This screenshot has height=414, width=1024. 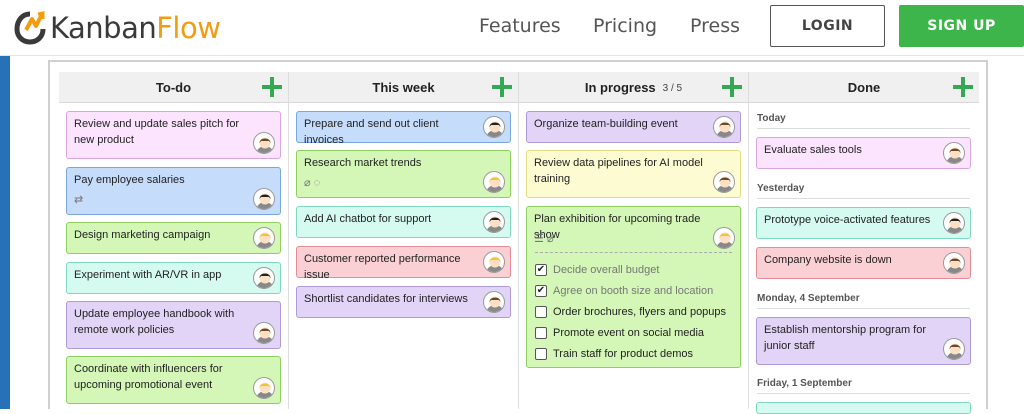 I want to click on attachment-comment-icons: ⌀ ◌, so click(x=312, y=183).